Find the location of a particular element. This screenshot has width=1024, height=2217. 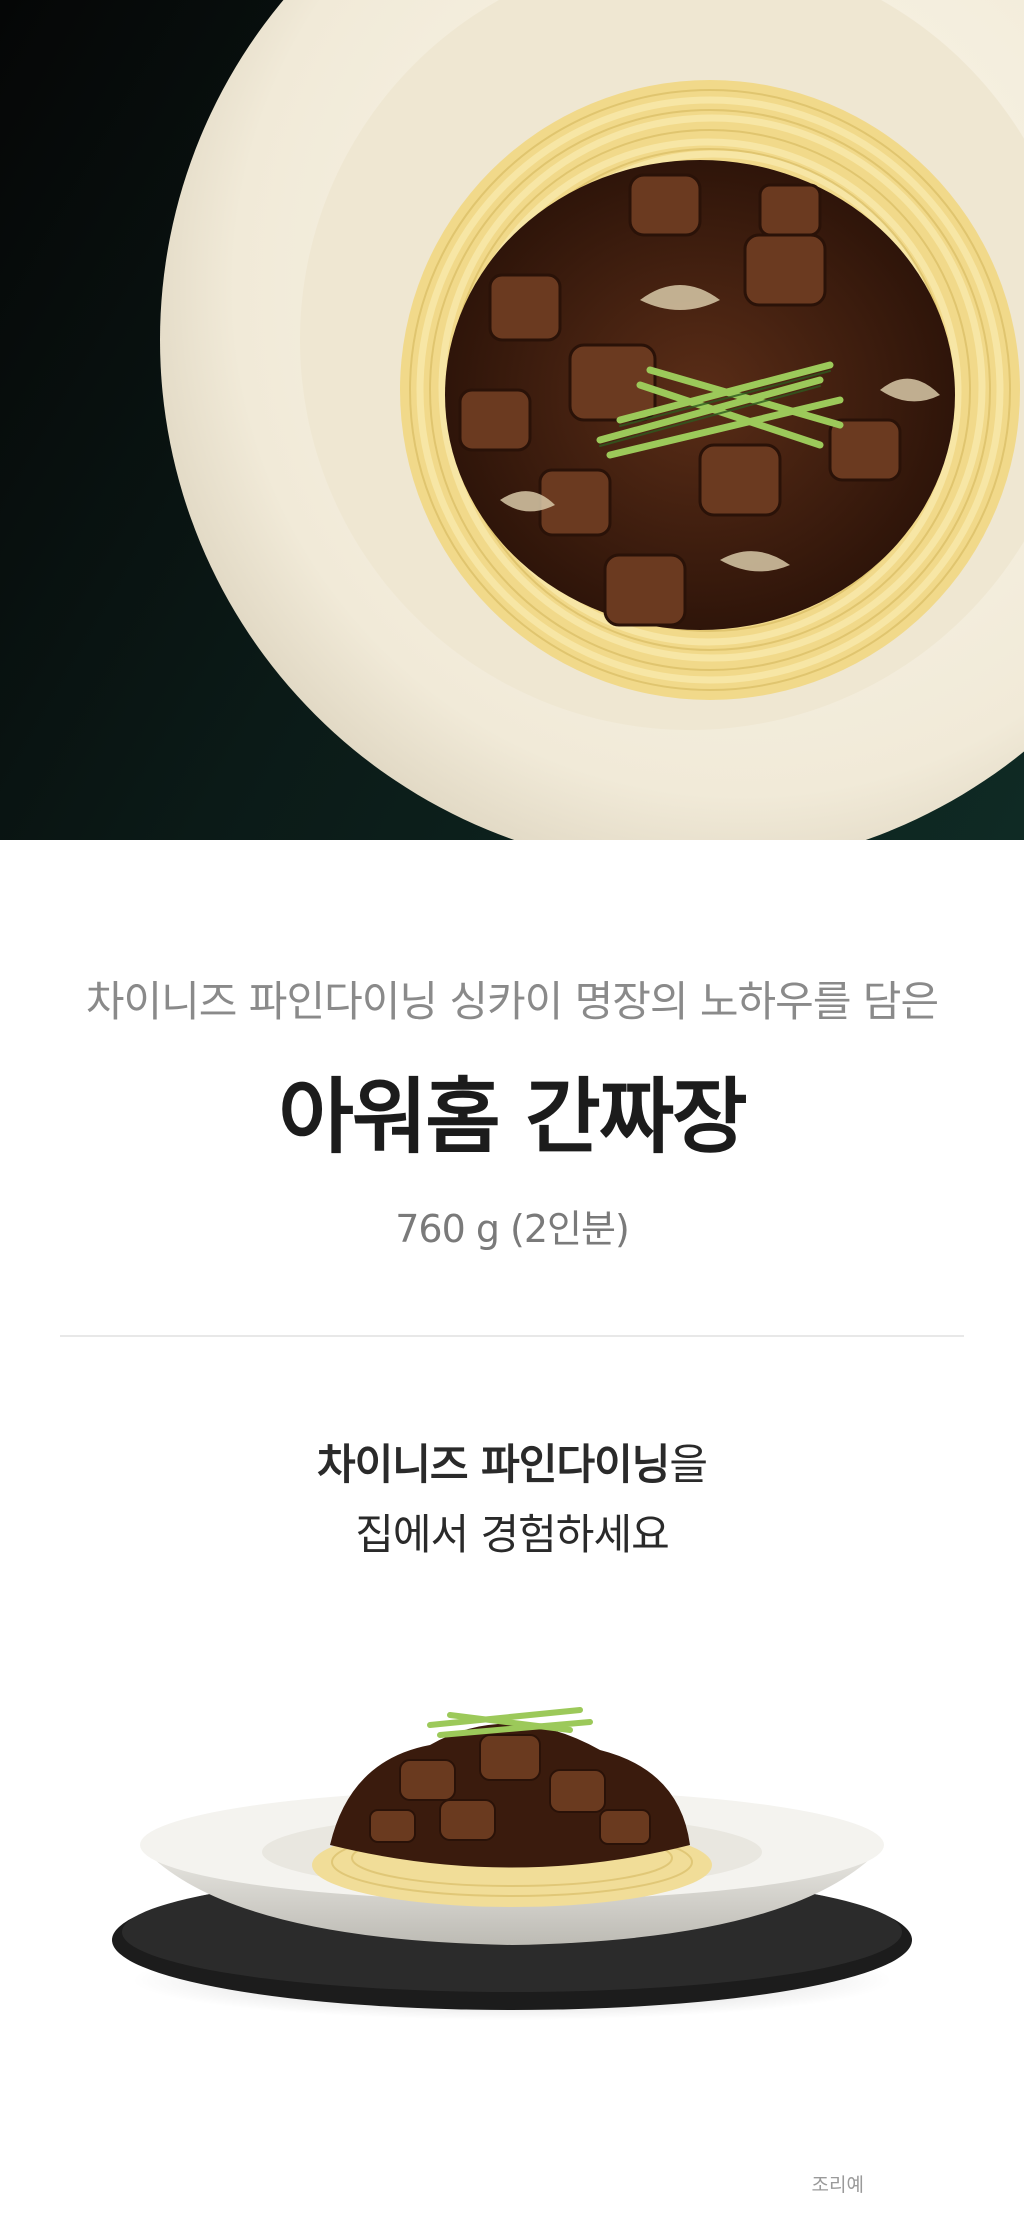

product-kicker: 차이니즈 파인다이닝 싱카이 명장의 노하우를 담은 is located at coordinates (512, 1001).